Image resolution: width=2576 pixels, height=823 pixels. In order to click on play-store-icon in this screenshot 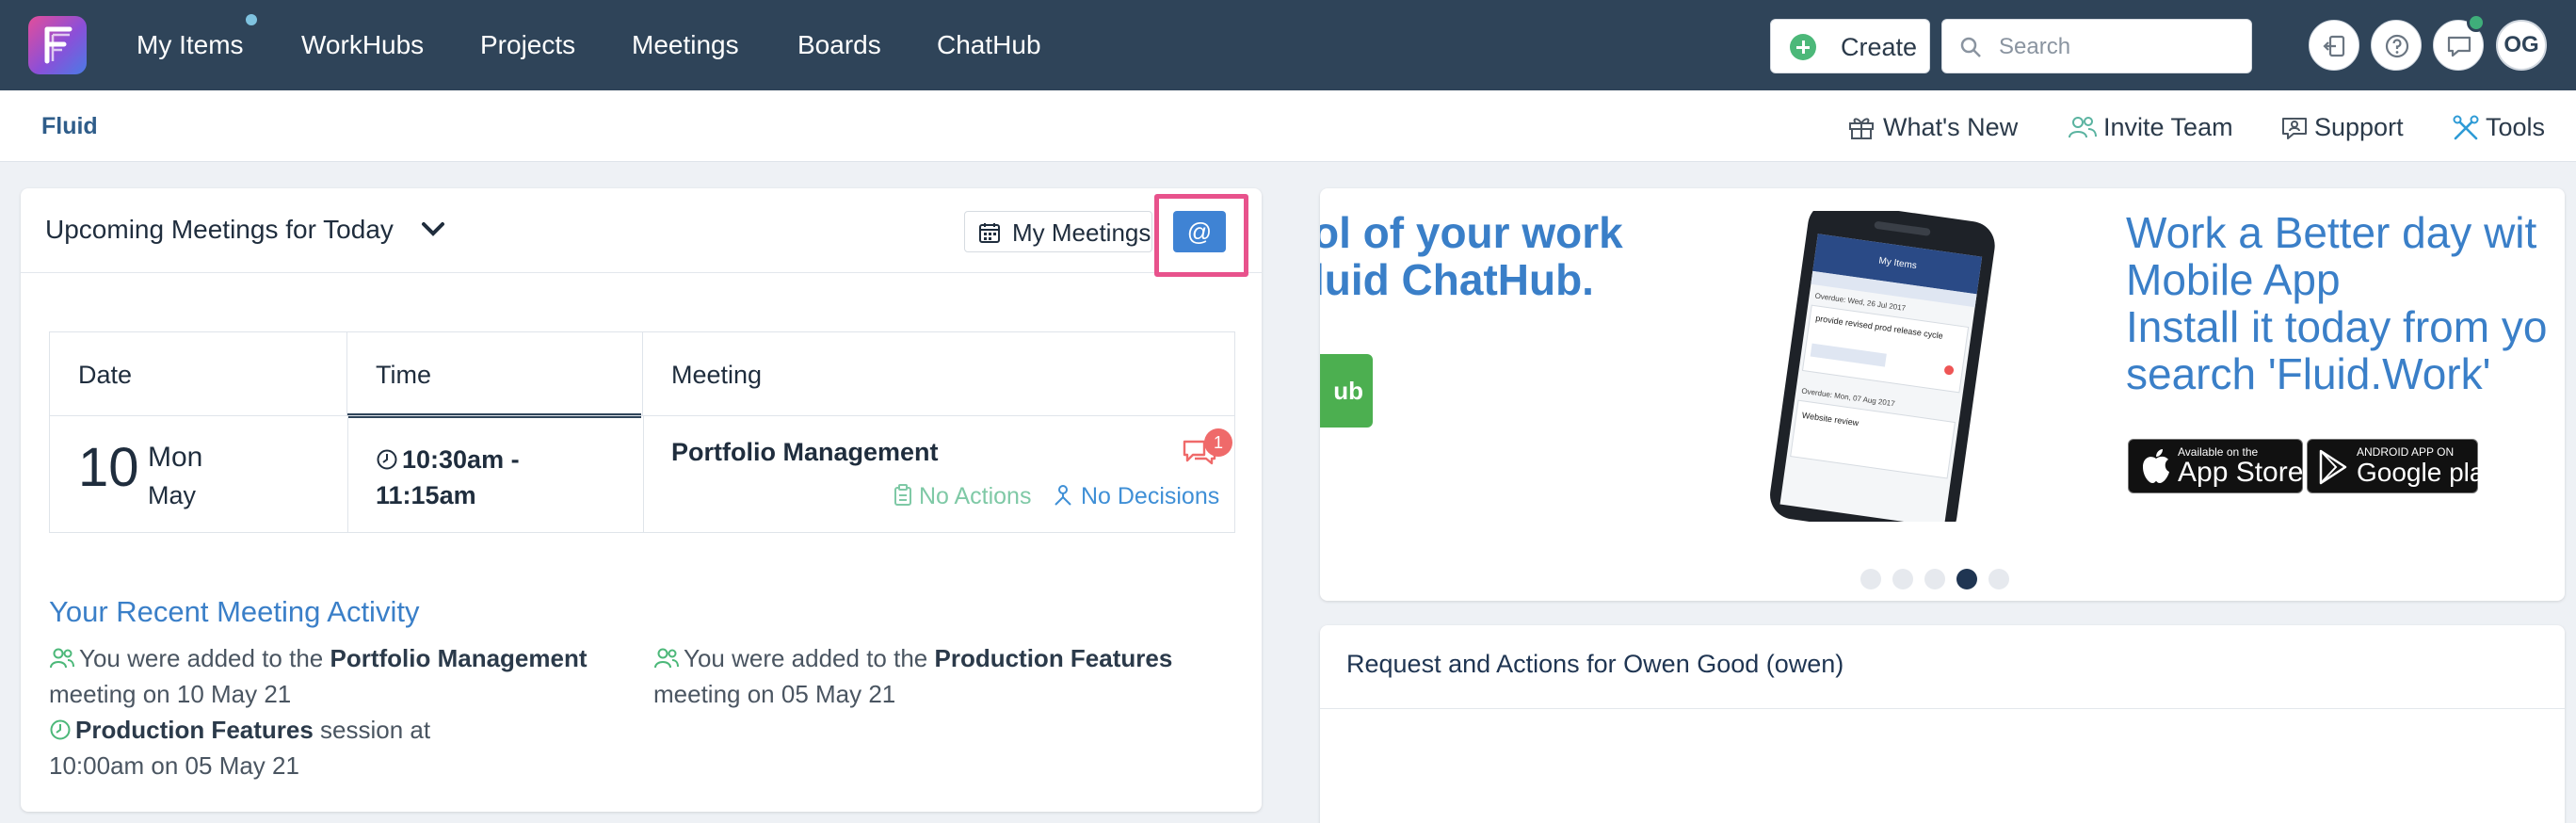, I will do `click(2333, 467)`.